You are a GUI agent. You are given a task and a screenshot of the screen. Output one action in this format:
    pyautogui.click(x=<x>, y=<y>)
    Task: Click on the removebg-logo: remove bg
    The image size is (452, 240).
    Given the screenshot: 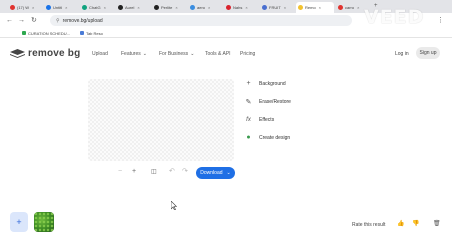 What is the action you would take?
    pyautogui.click(x=45, y=53)
    